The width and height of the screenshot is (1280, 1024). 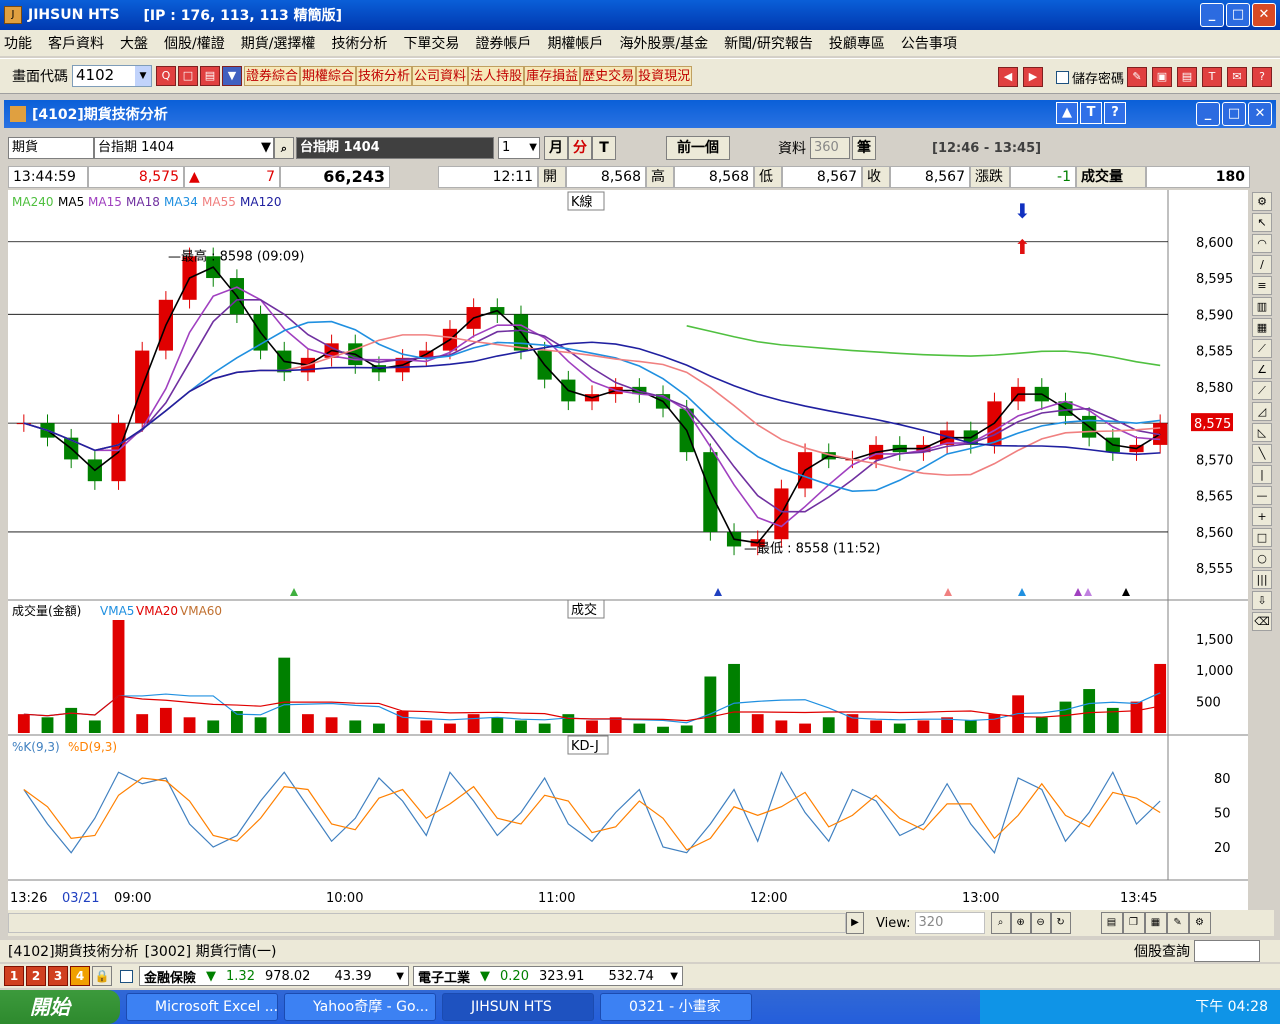 What do you see at coordinates (102, 976) in the screenshot?
I see `lock-icon: 🔒` at bounding box center [102, 976].